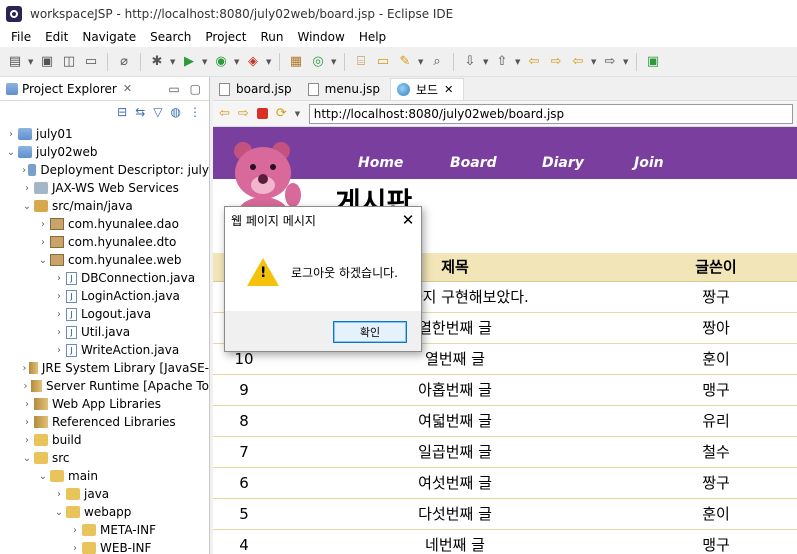  What do you see at coordinates (109, 37) in the screenshot?
I see `menu-navigate: Navigate` at bounding box center [109, 37].